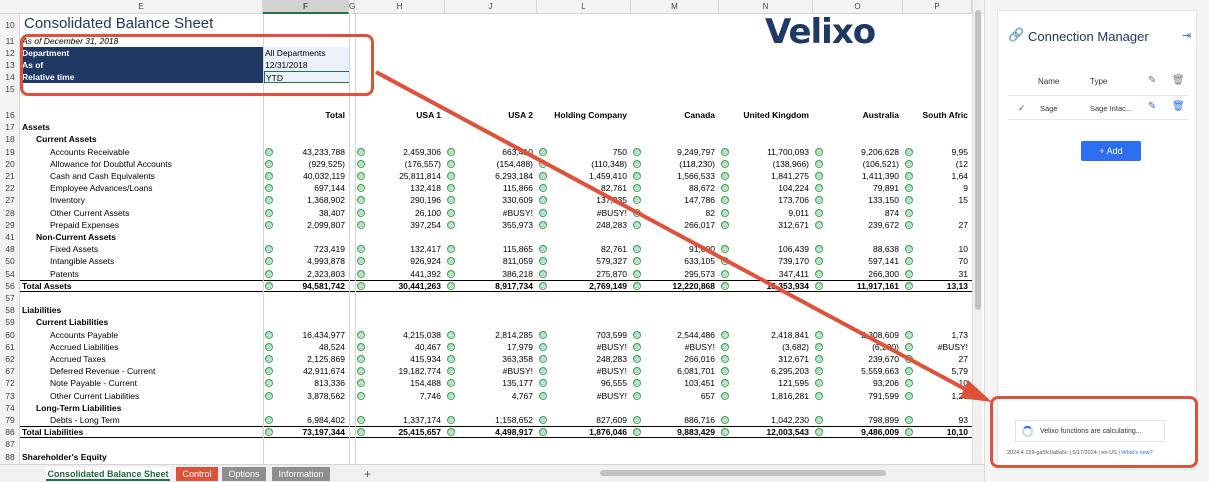  Describe the element at coordinates (861, 347) in the screenshot. I see `value-cell: (6,290)` at that location.